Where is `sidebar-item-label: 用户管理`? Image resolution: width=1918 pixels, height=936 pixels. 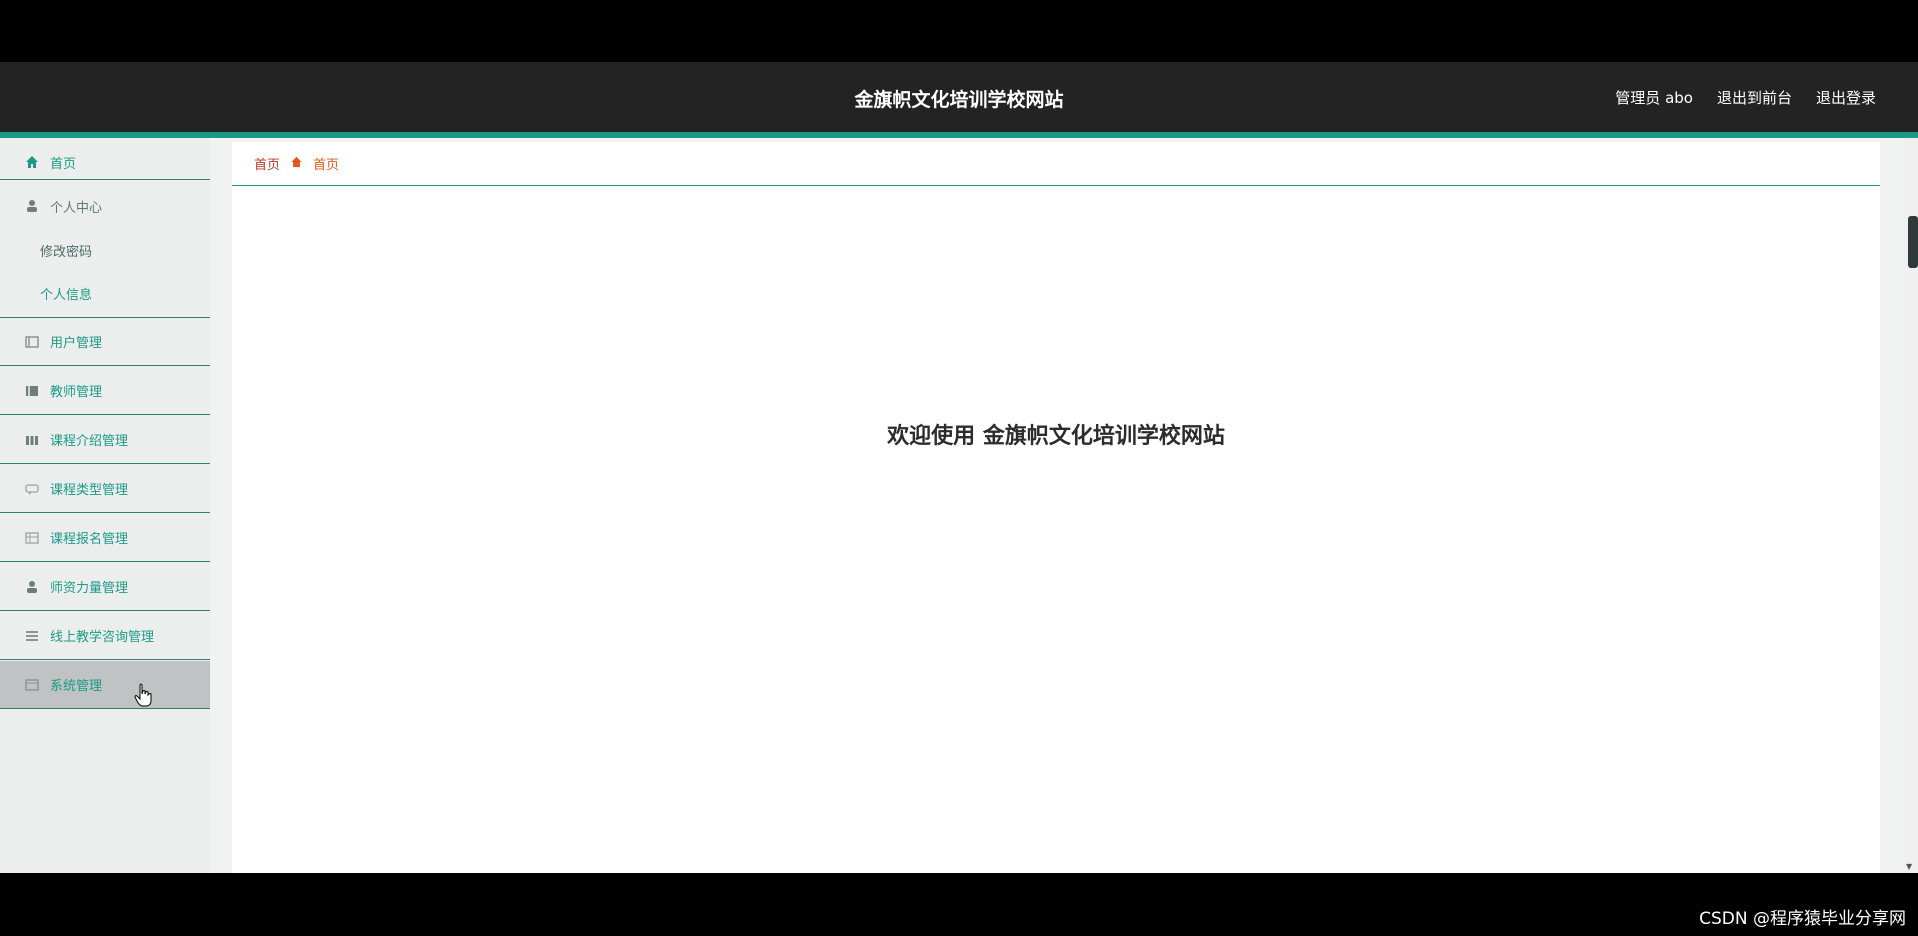 sidebar-item-label: 用户管理 is located at coordinates (76, 343).